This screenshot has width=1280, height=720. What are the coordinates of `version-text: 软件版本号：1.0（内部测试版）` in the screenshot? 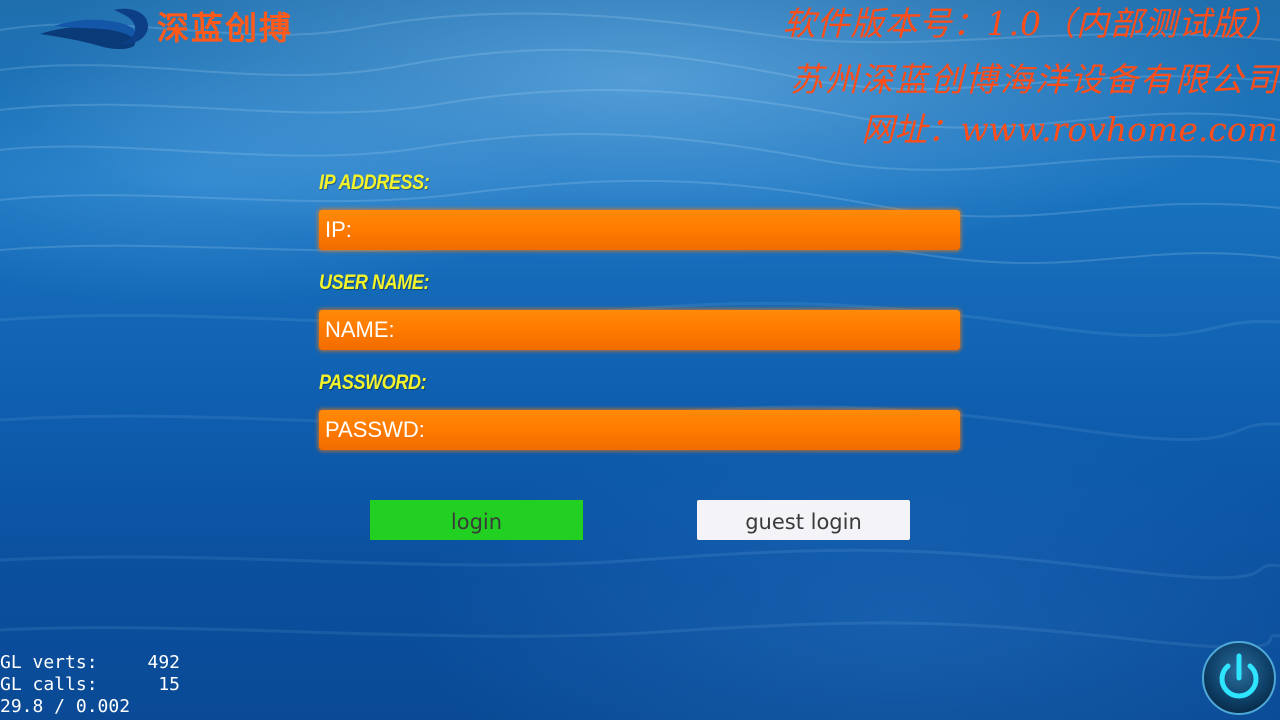 It's located at (1031, 23).